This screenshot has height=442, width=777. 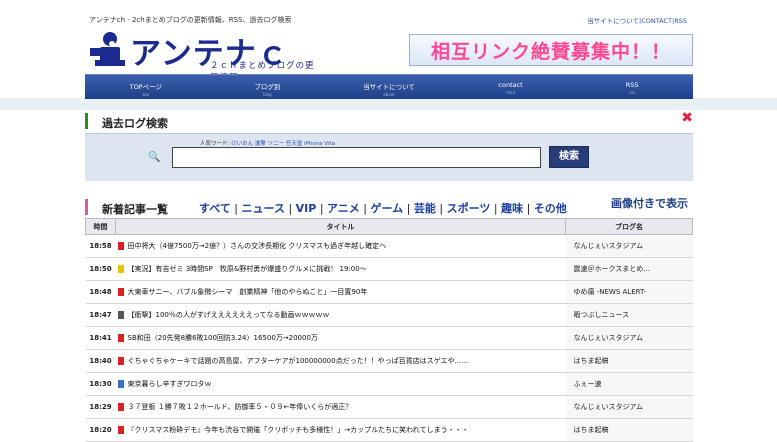 What do you see at coordinates (268, 87) in the screenshot?
I see `nav-blog: ブログ別 blog` at bounding box center [268, 87].